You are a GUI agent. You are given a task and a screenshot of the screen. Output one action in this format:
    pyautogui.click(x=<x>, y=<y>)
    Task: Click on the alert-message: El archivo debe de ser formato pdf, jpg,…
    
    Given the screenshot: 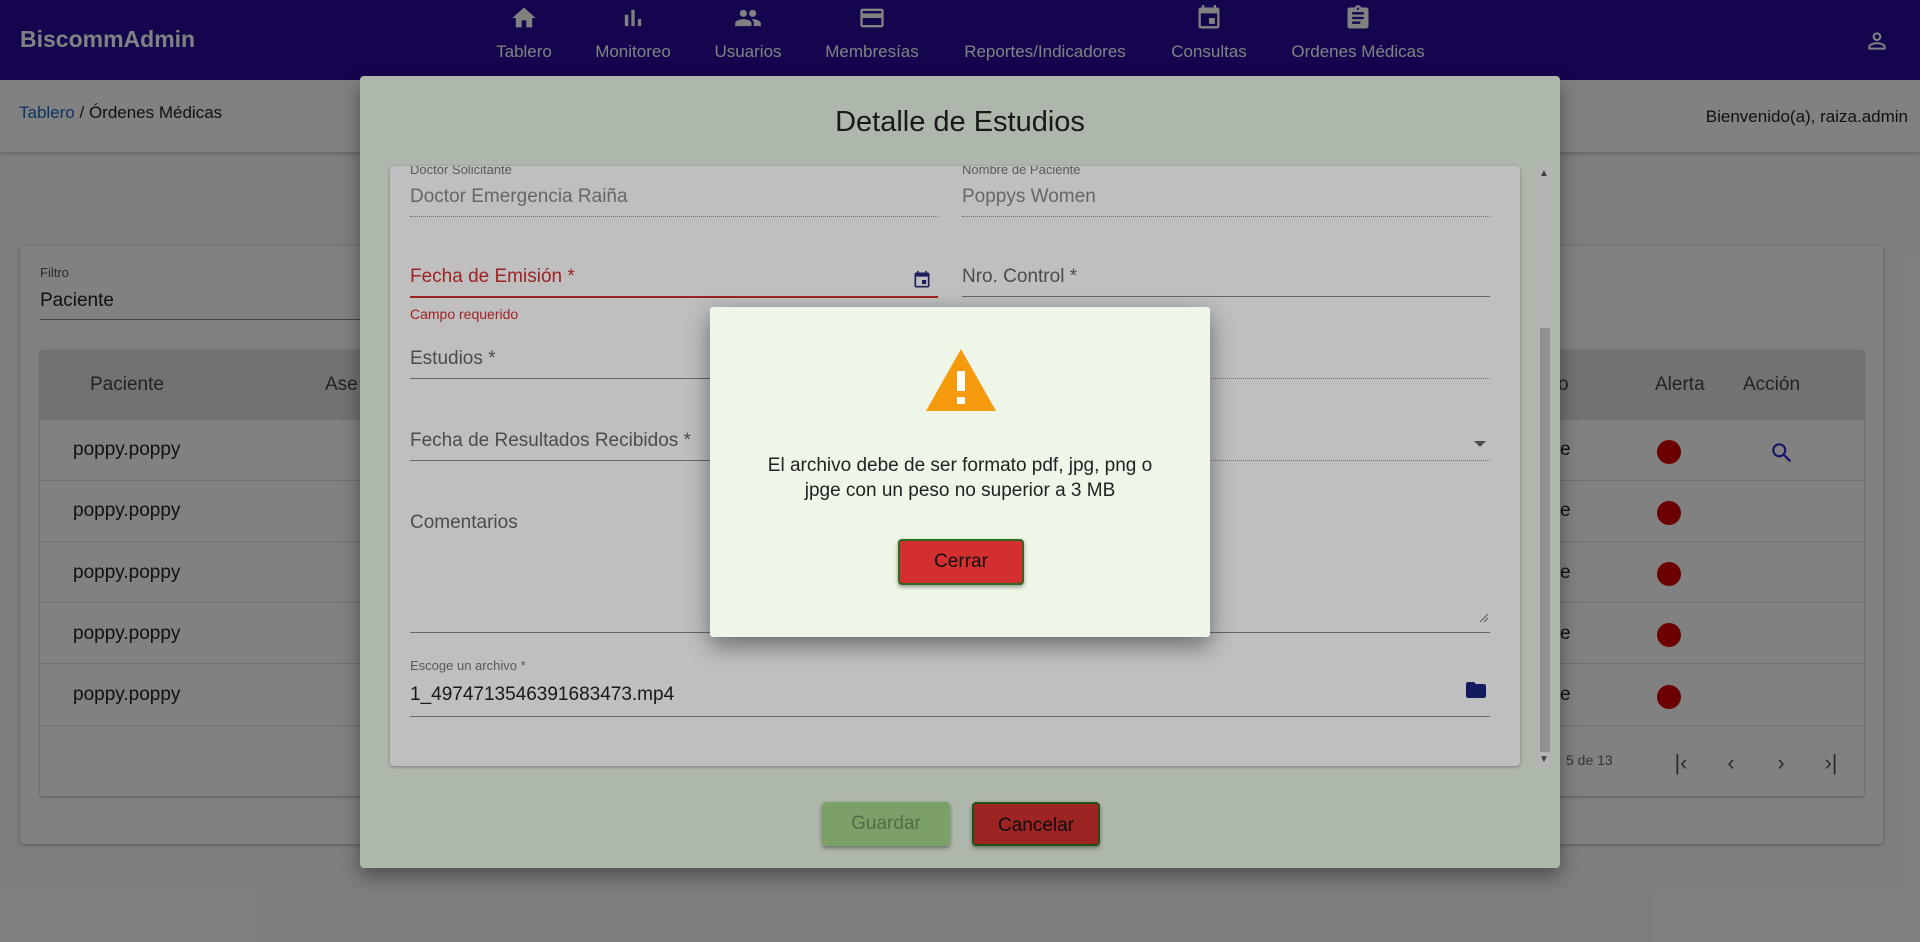 What is the action you would take?
    pyautogui.click(x=960, y=478)
    